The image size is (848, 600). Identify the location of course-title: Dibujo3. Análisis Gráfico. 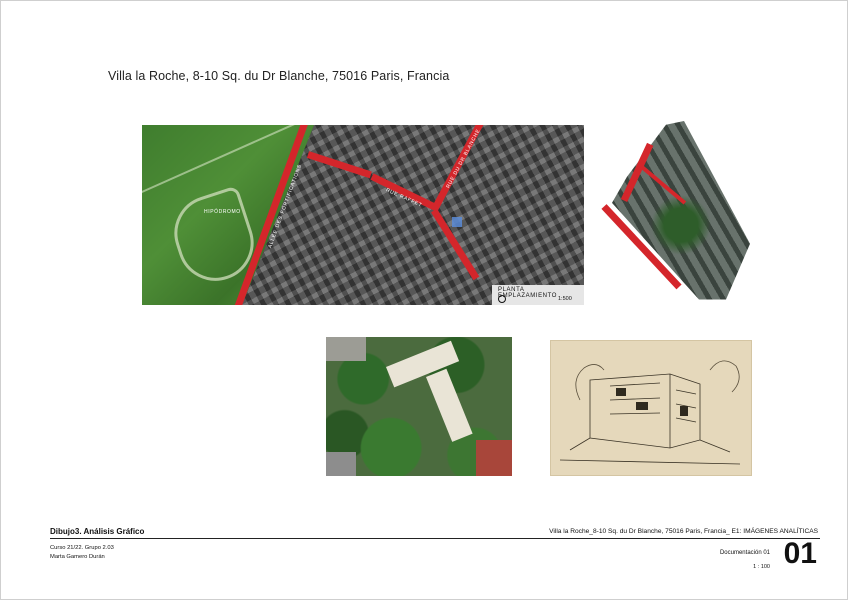
(97, 531).